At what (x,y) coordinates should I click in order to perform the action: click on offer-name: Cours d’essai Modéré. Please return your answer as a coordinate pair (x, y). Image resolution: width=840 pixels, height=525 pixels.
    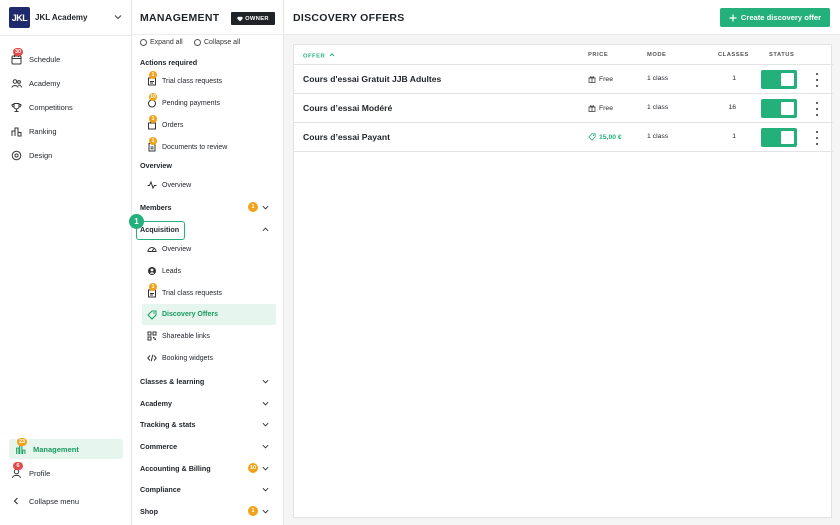
    Looking at the image, I should click on (347, 108).